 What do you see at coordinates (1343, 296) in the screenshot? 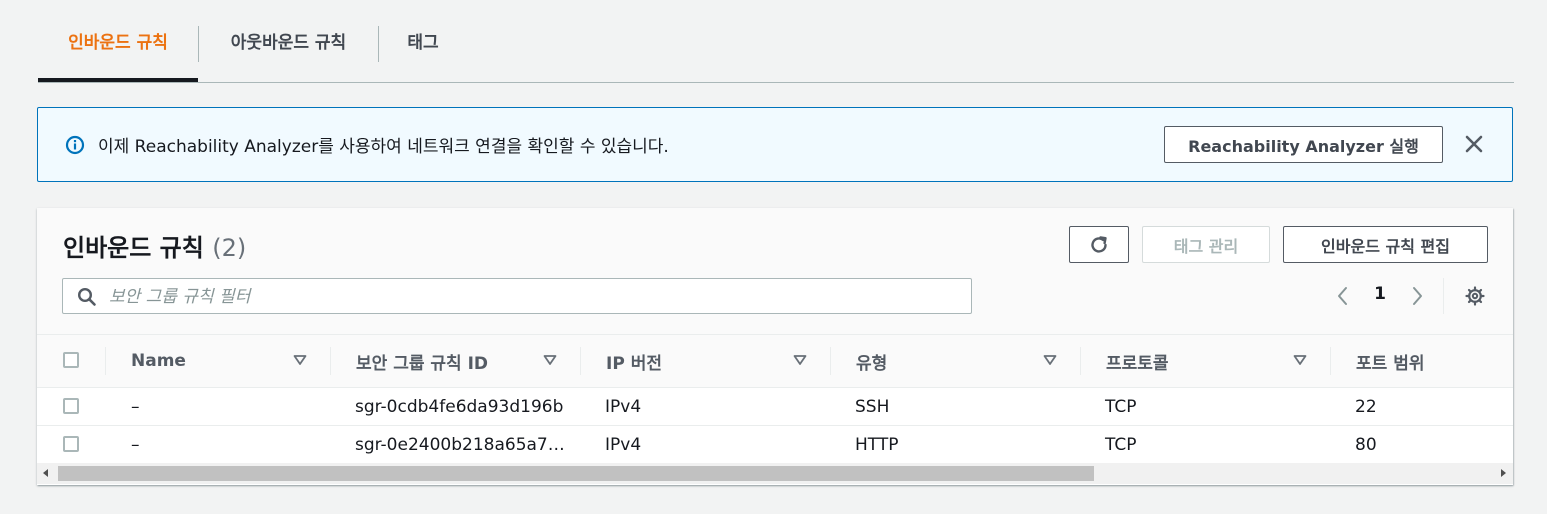
I see `chevron-left-icon` at bounding box center [1343, 296].